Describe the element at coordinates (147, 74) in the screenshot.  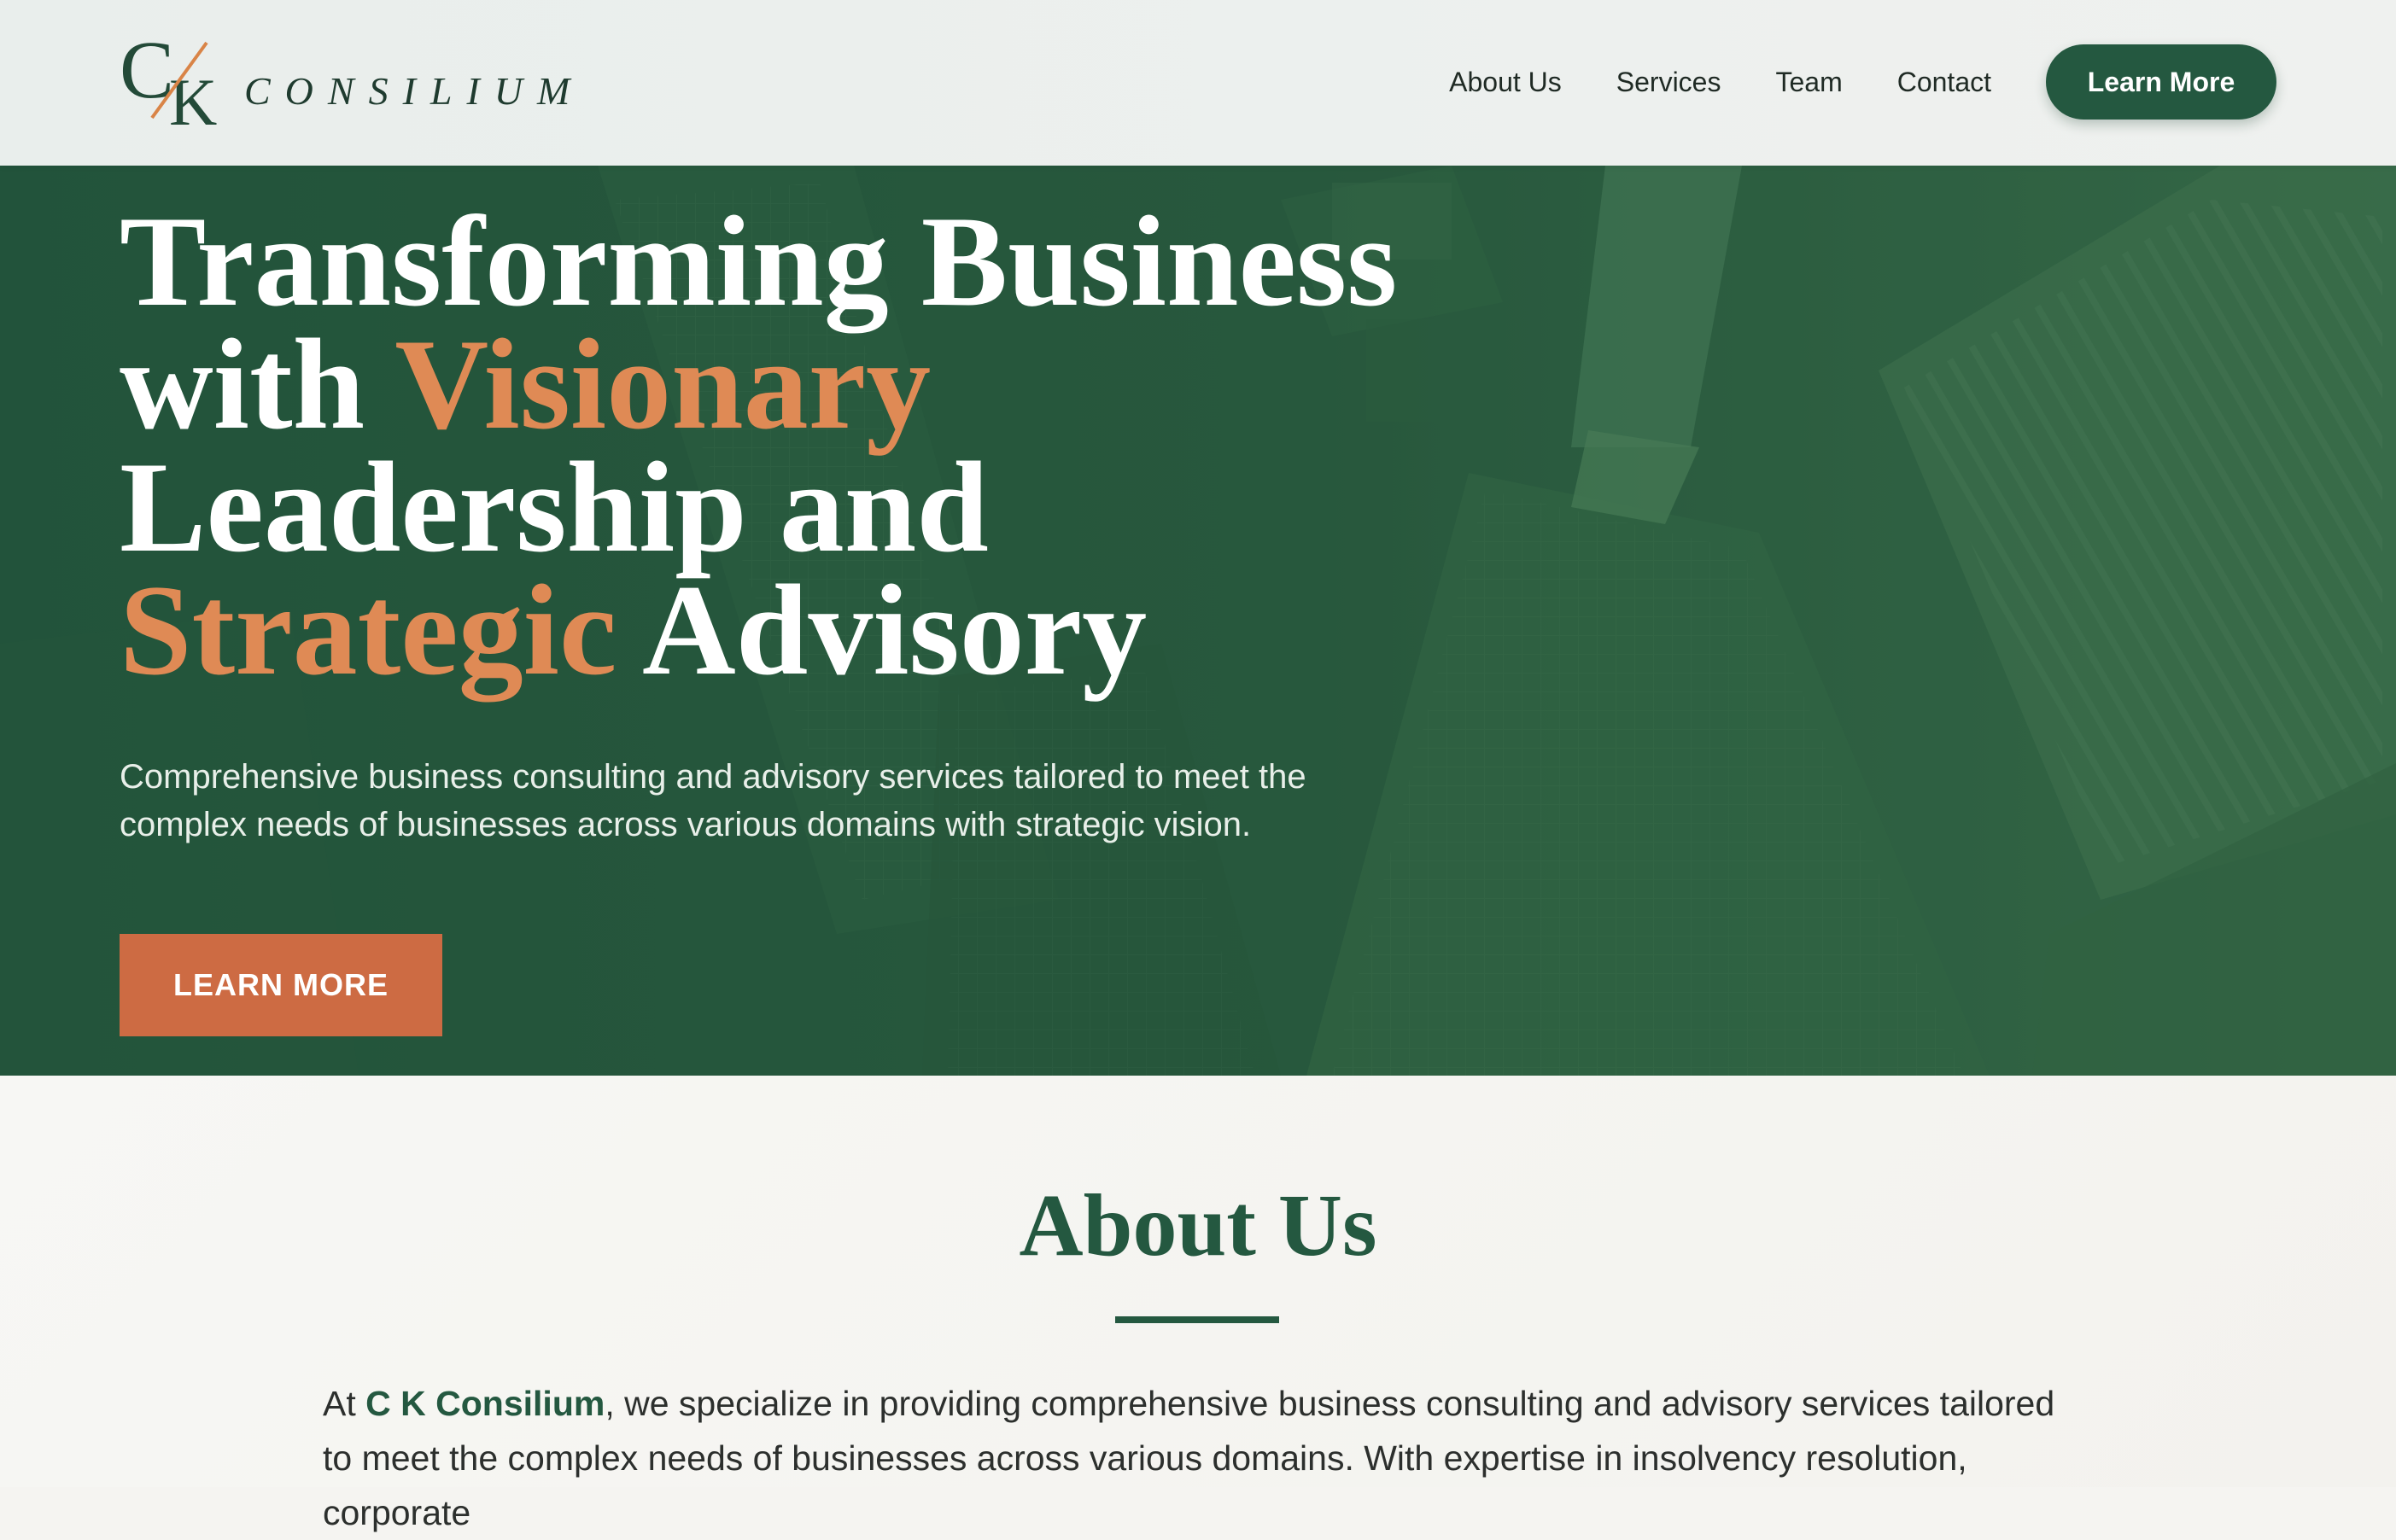
I see `logo-monogram-c: C` at that location.